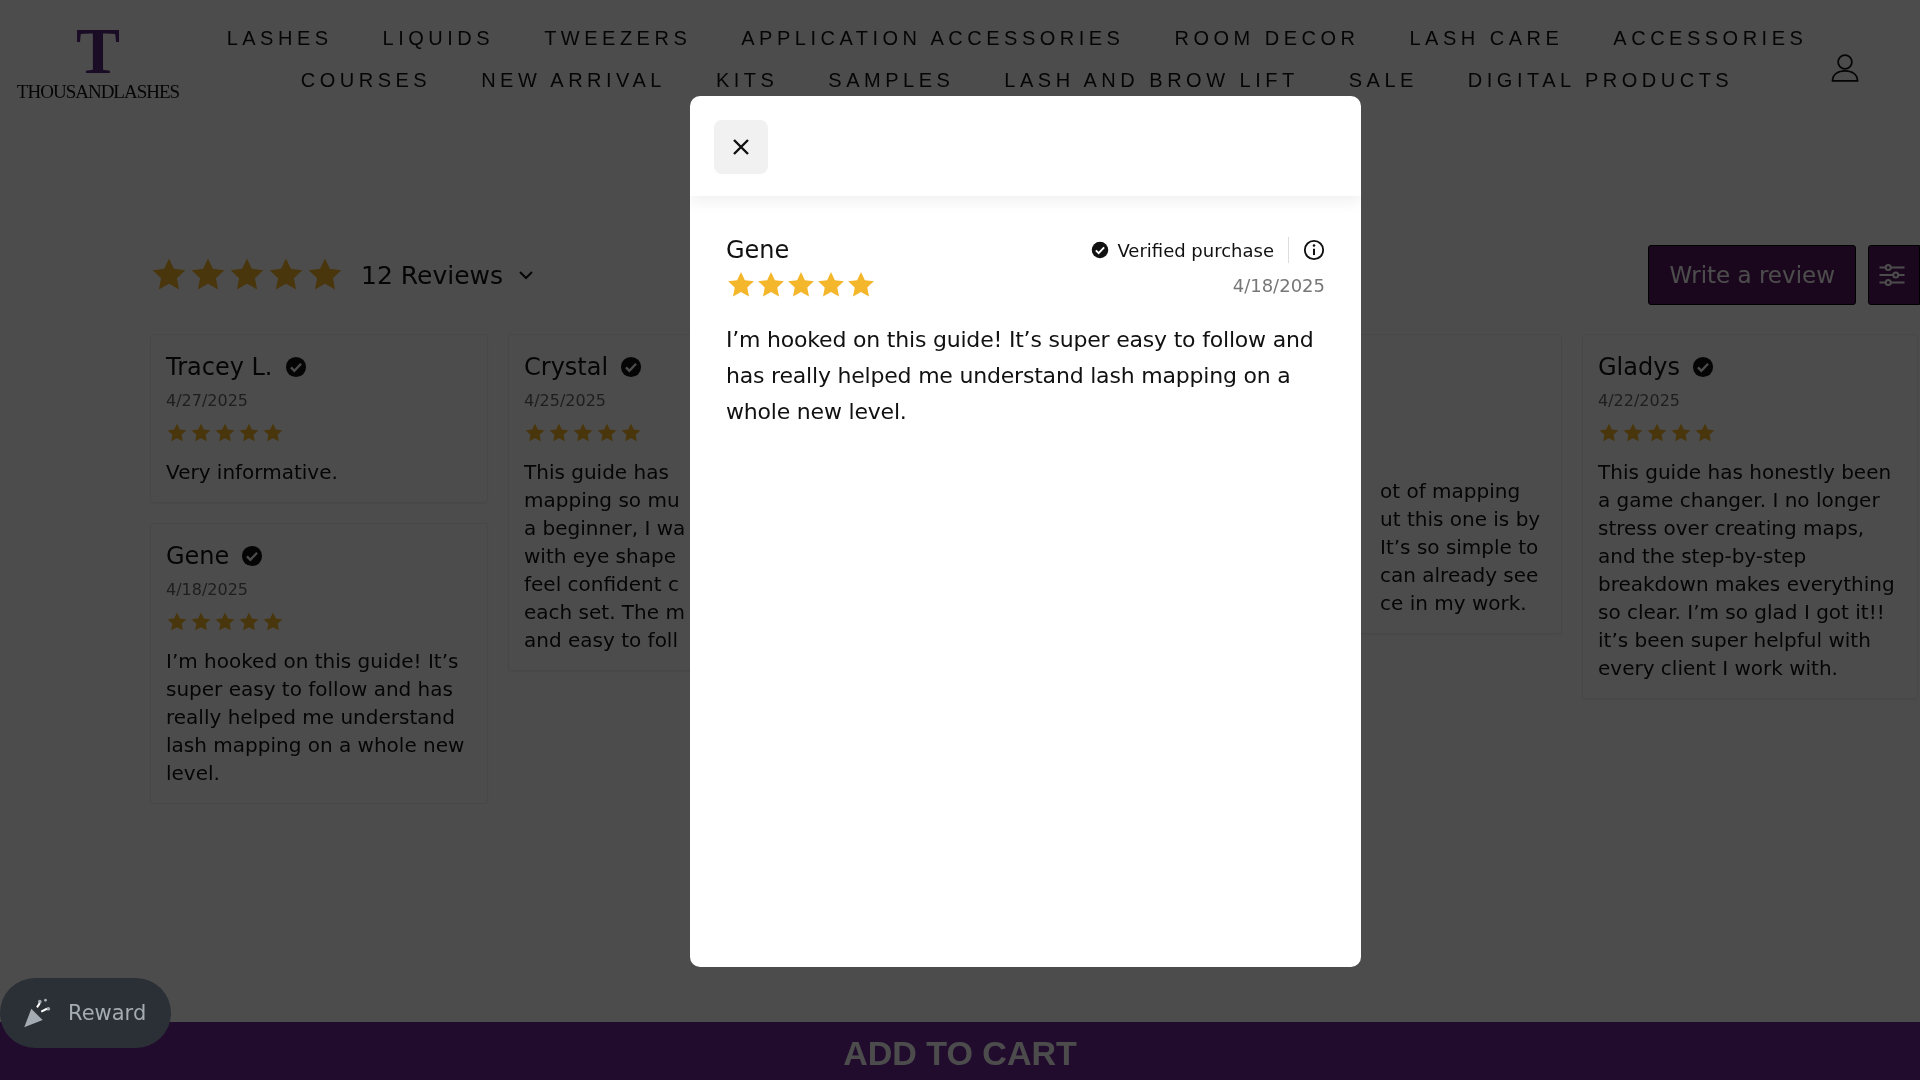 The height and width of the screenshot is (1080, 1920). I want to click on verified-icon, so click(1100, 250).